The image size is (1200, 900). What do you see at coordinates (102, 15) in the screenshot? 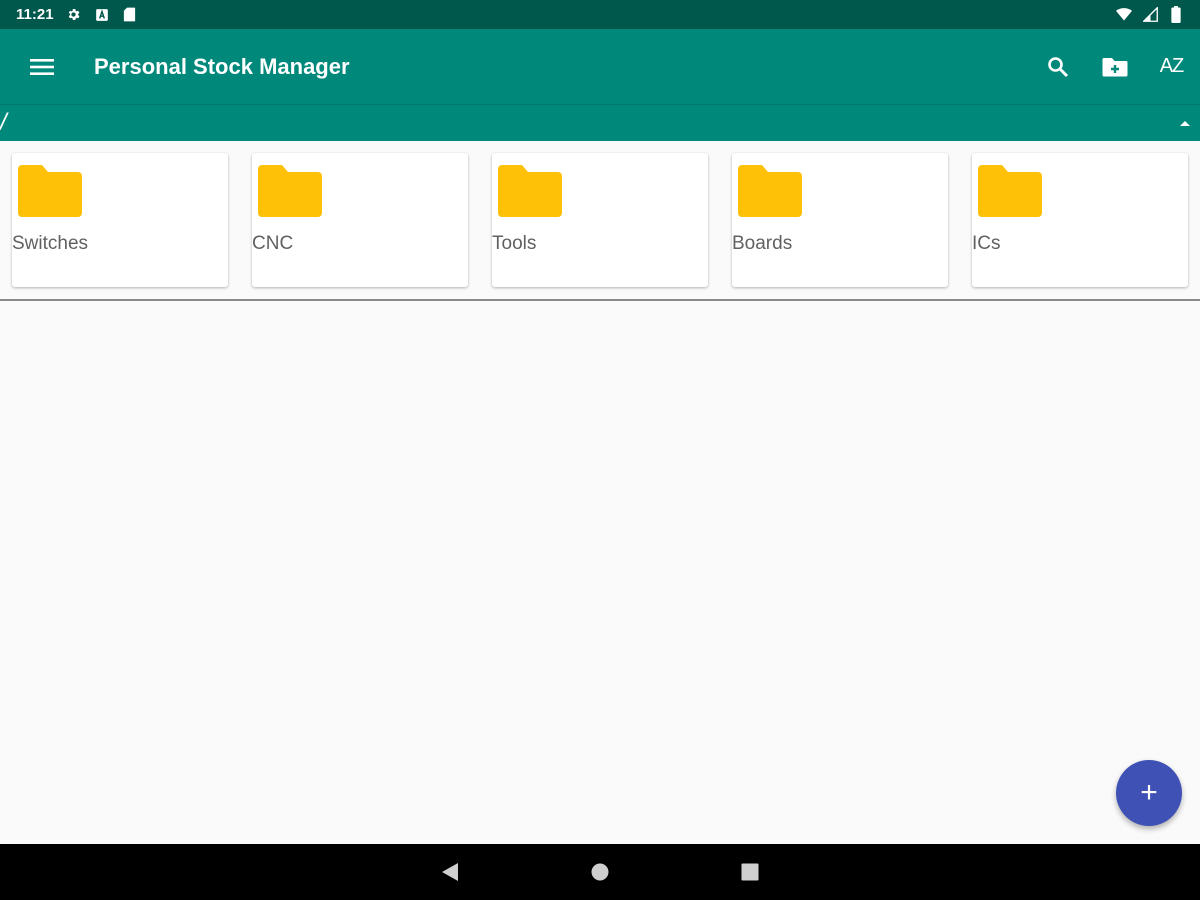
I see `a-box-icon` at bounding box center [102, 15].